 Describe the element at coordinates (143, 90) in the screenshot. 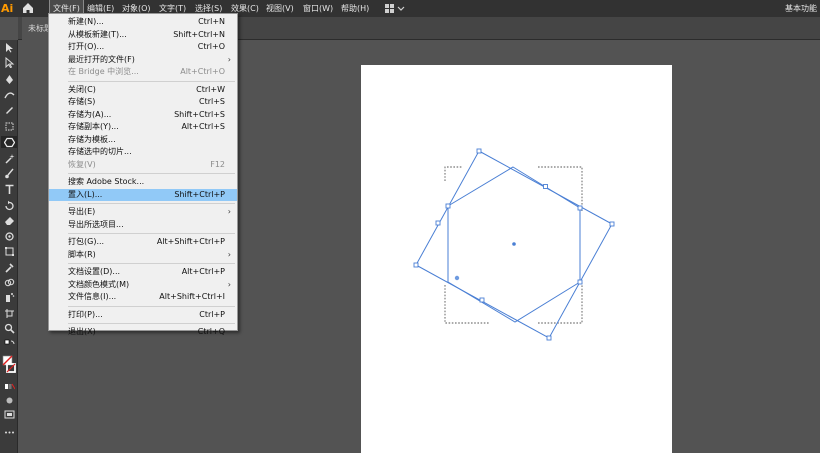

I see `menu-item-close: 关闭(C) Ctrl+W` at that location.